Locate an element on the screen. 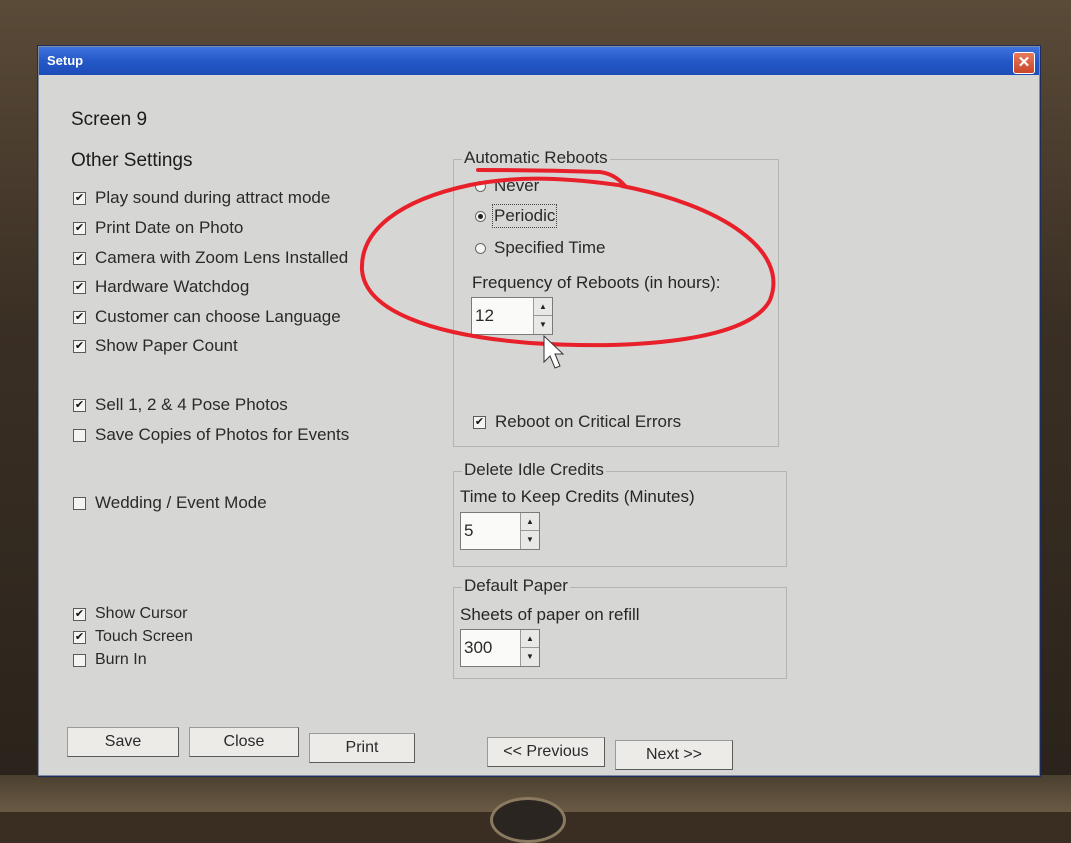 The height and width of the screenshot is (843, 1071). checkbox-choose-language: ✔ Customer can choose Language is located at coordinates (207, 317).